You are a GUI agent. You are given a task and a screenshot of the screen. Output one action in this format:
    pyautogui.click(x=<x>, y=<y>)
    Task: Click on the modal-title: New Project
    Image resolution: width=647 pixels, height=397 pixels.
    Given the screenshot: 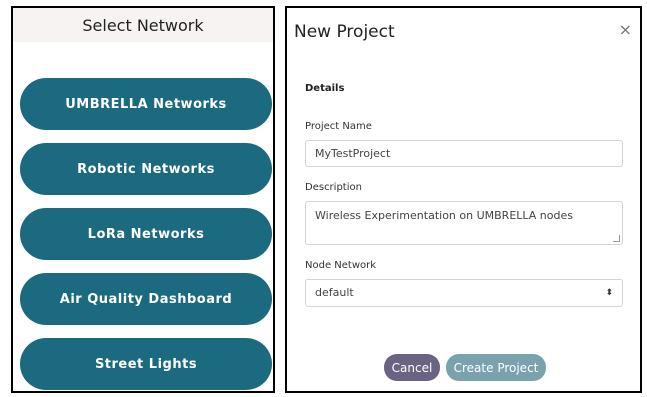 What is the action you would take?
    pyautogui.click(x=344, y=32)
    